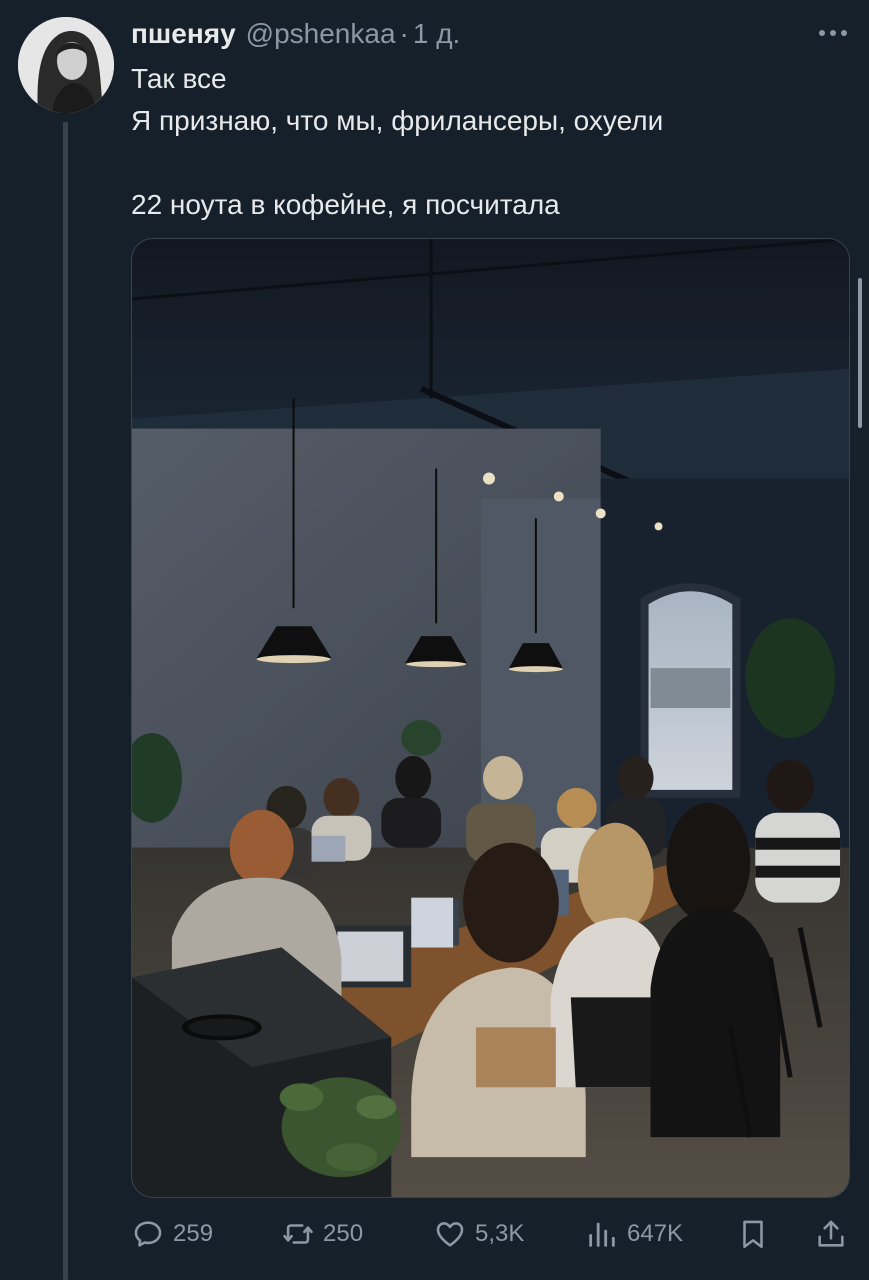  I want to click on retweet-button: 250, so click(322, 1234).